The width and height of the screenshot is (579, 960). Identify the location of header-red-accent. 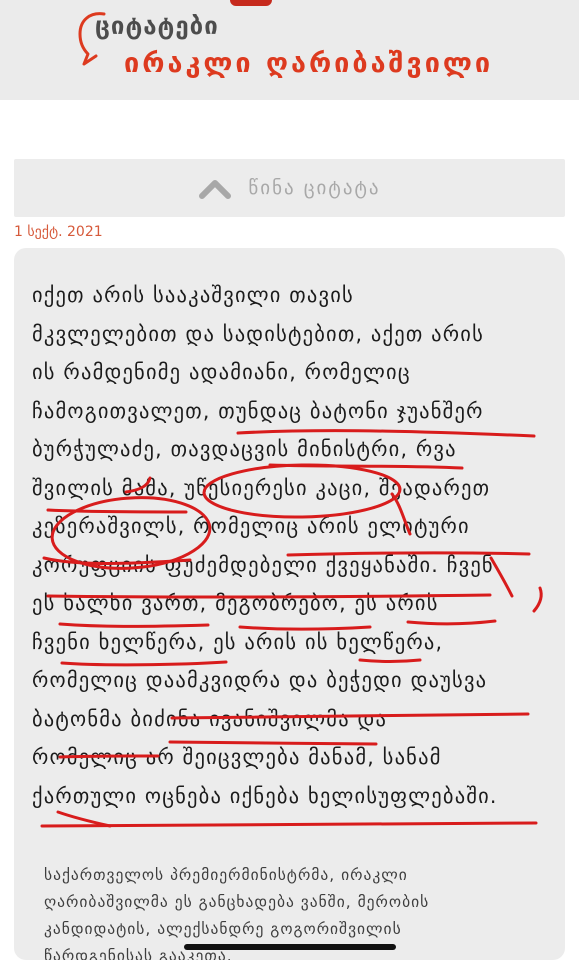
(251, 3).